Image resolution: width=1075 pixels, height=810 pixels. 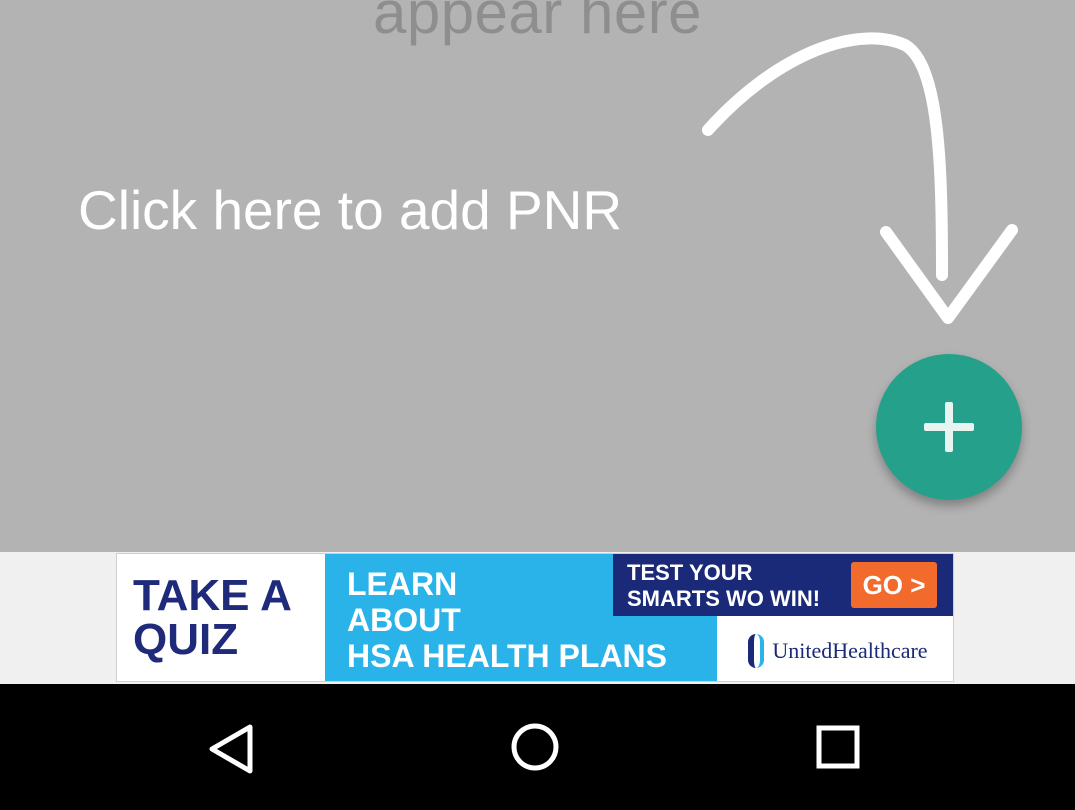 I want to click on recent-apps-square-icon, so click(x=838, y=747).